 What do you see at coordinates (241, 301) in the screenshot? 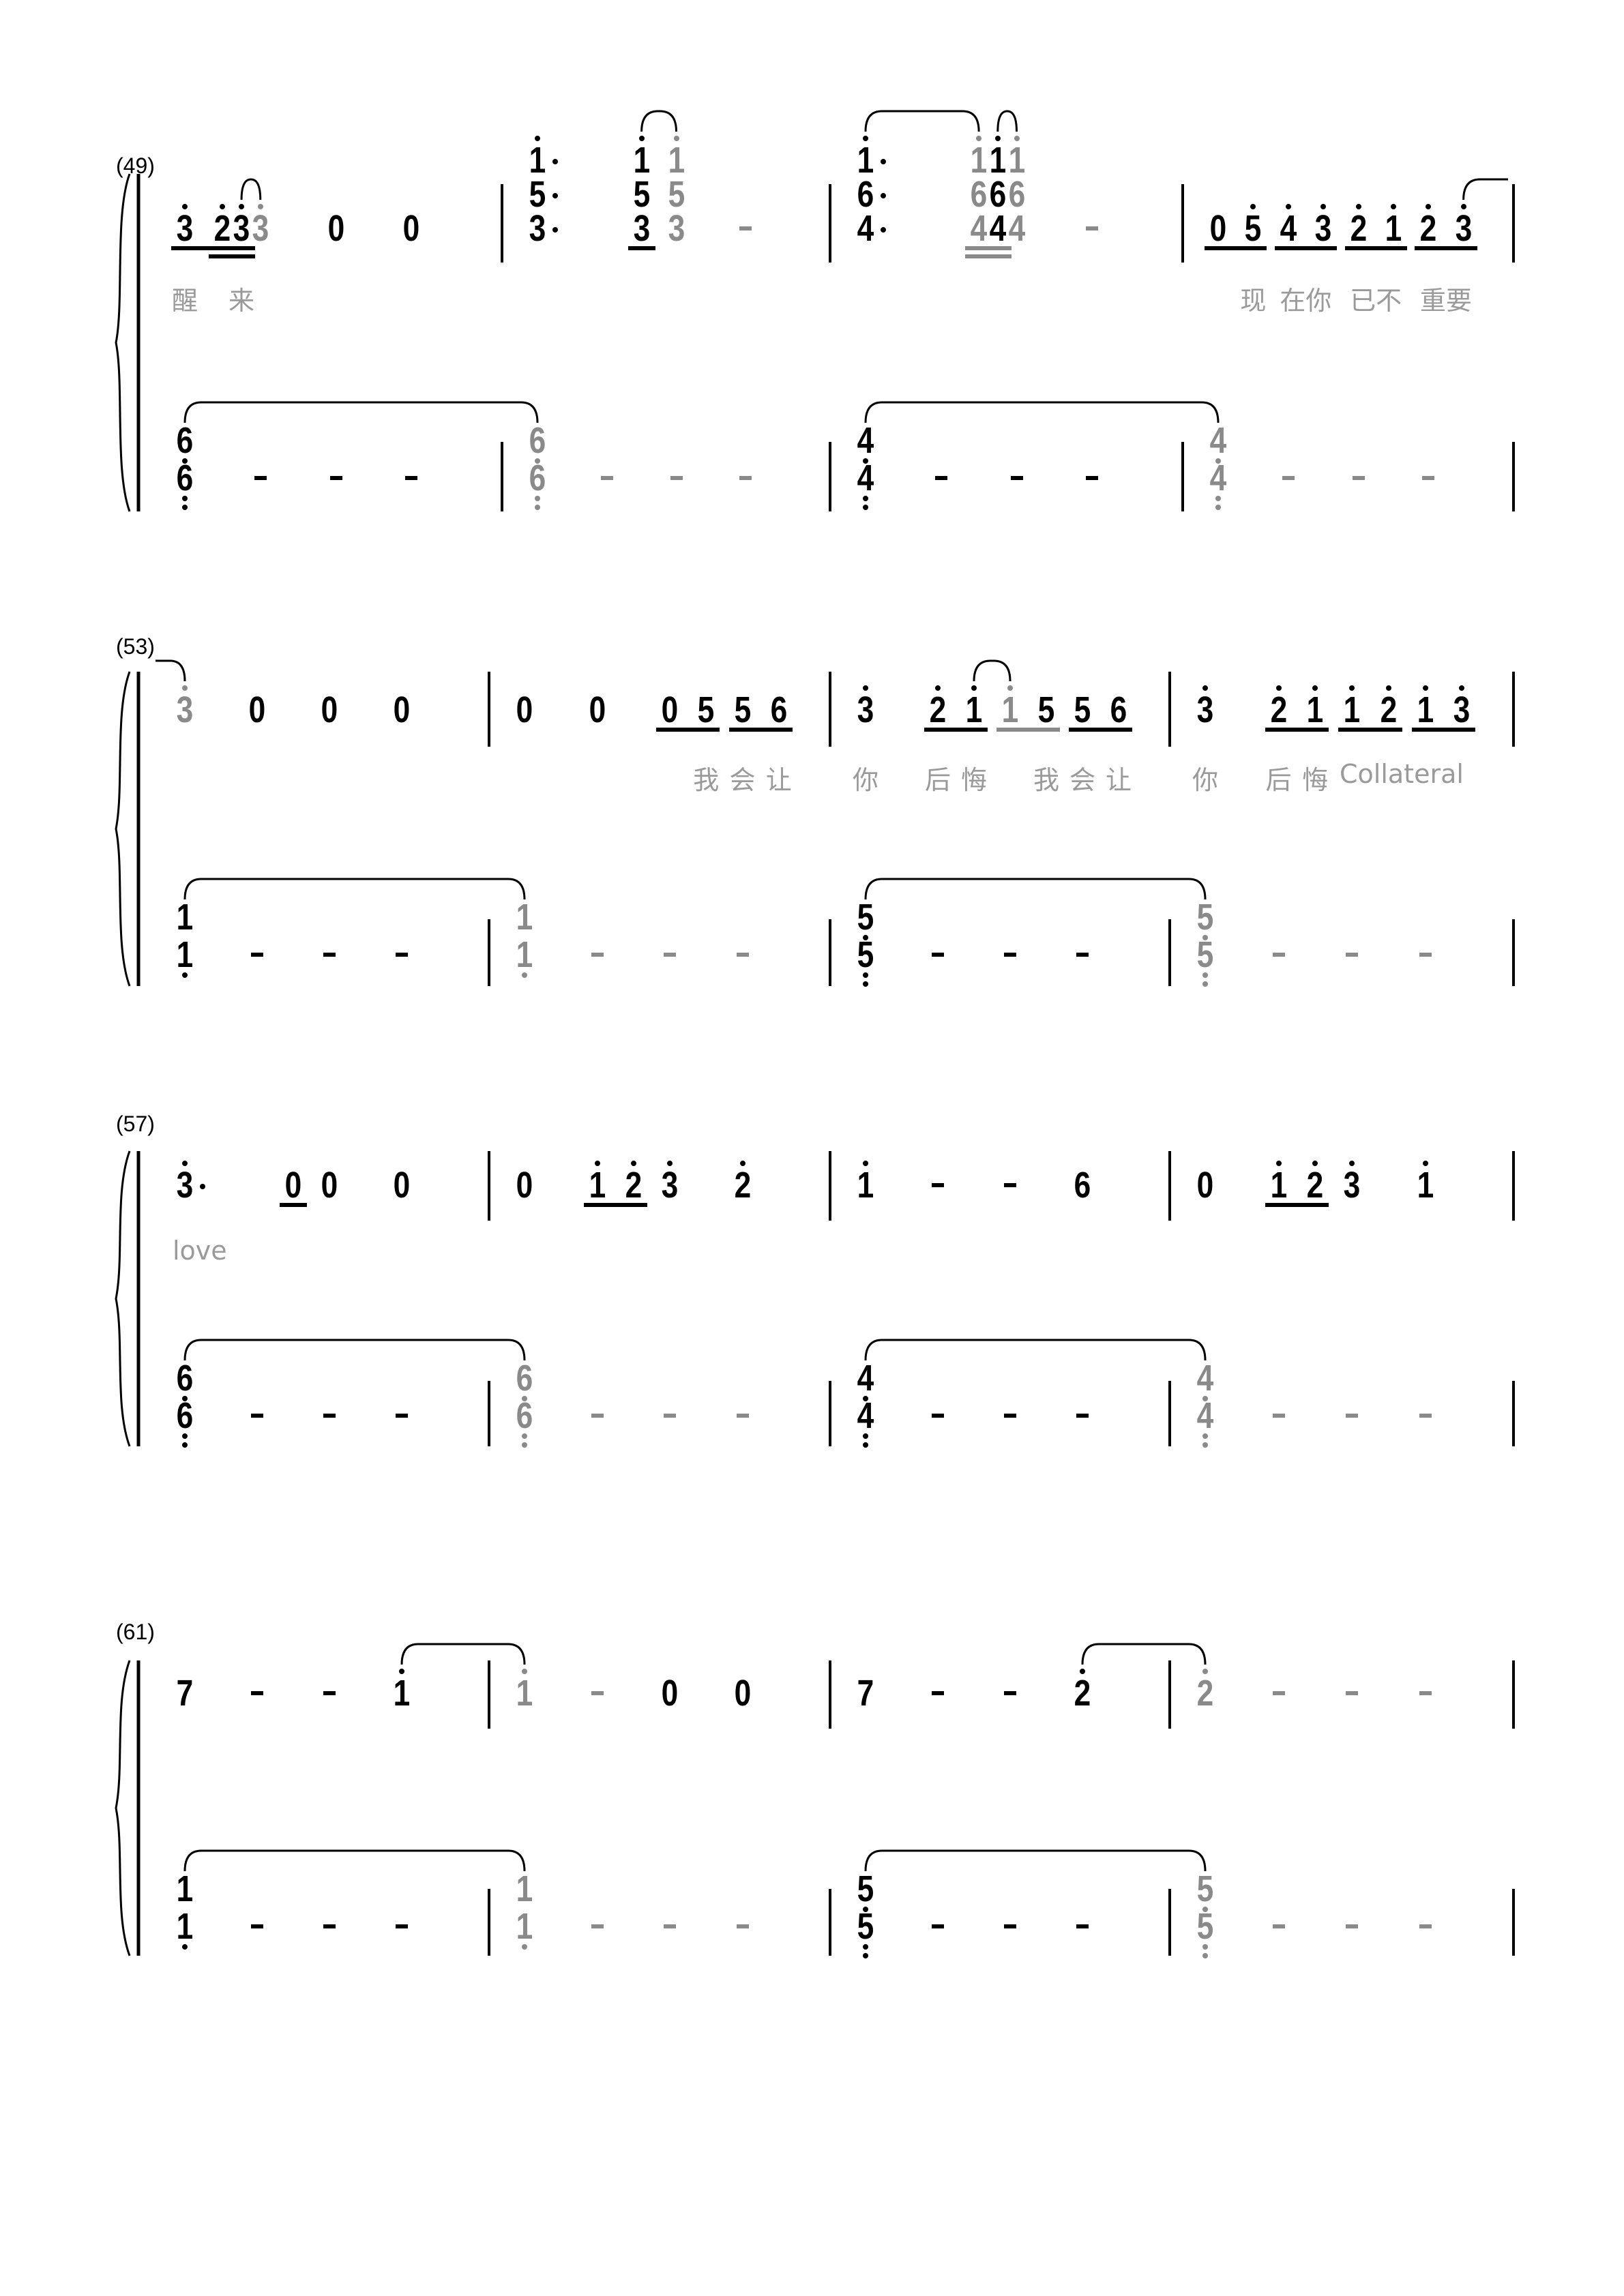
I see `lyric: 来` at bounding box center [241, 301].